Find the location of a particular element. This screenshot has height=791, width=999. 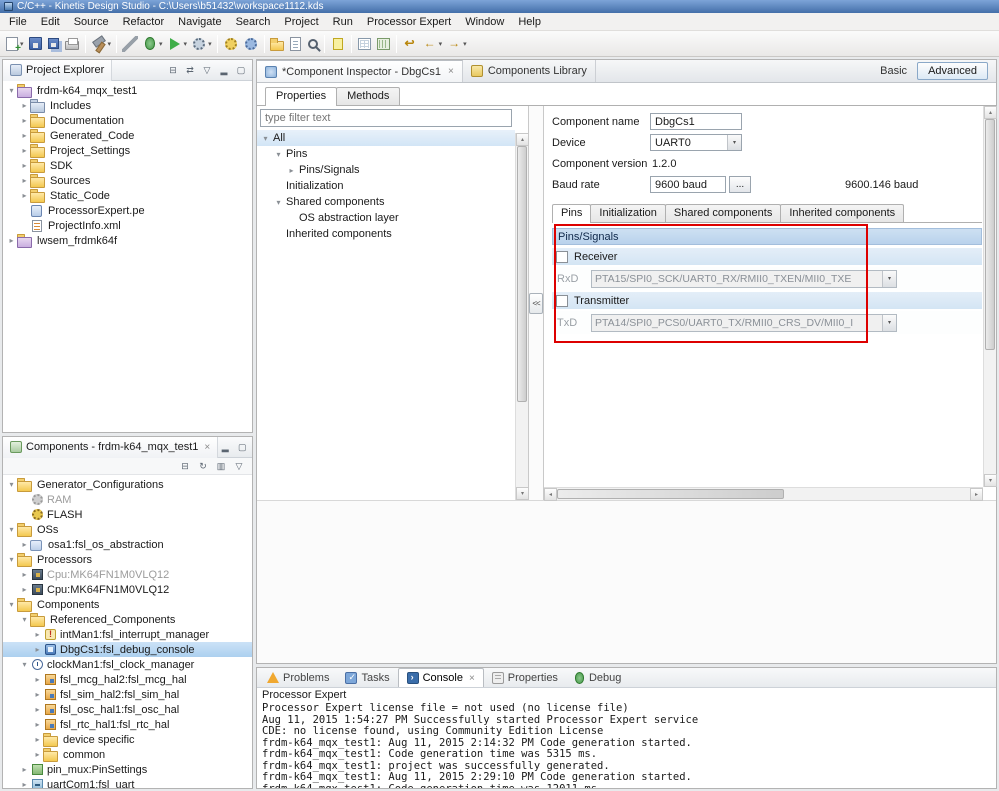

basic-button: Basic is located at coordinates (893, 71).